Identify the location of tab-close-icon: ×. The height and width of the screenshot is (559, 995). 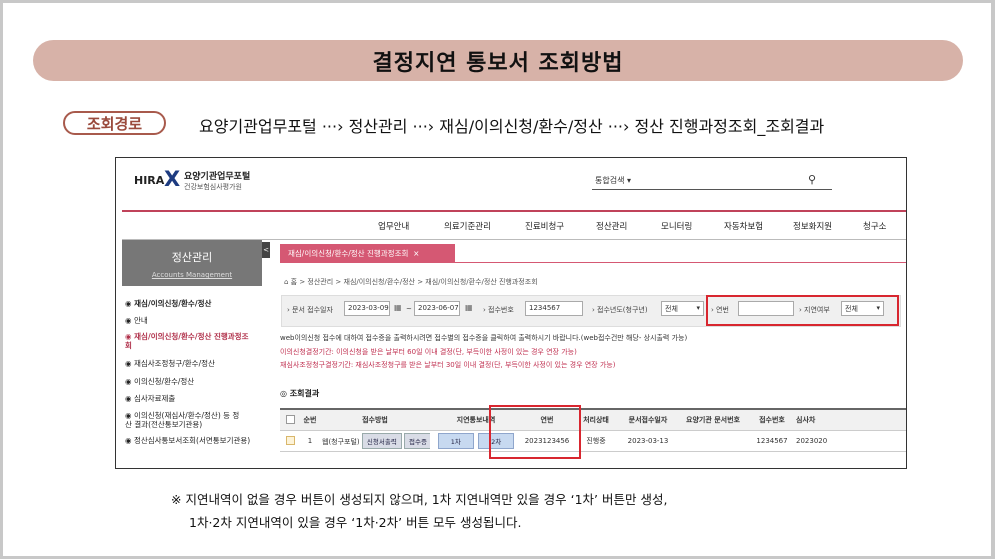
(416, 253).